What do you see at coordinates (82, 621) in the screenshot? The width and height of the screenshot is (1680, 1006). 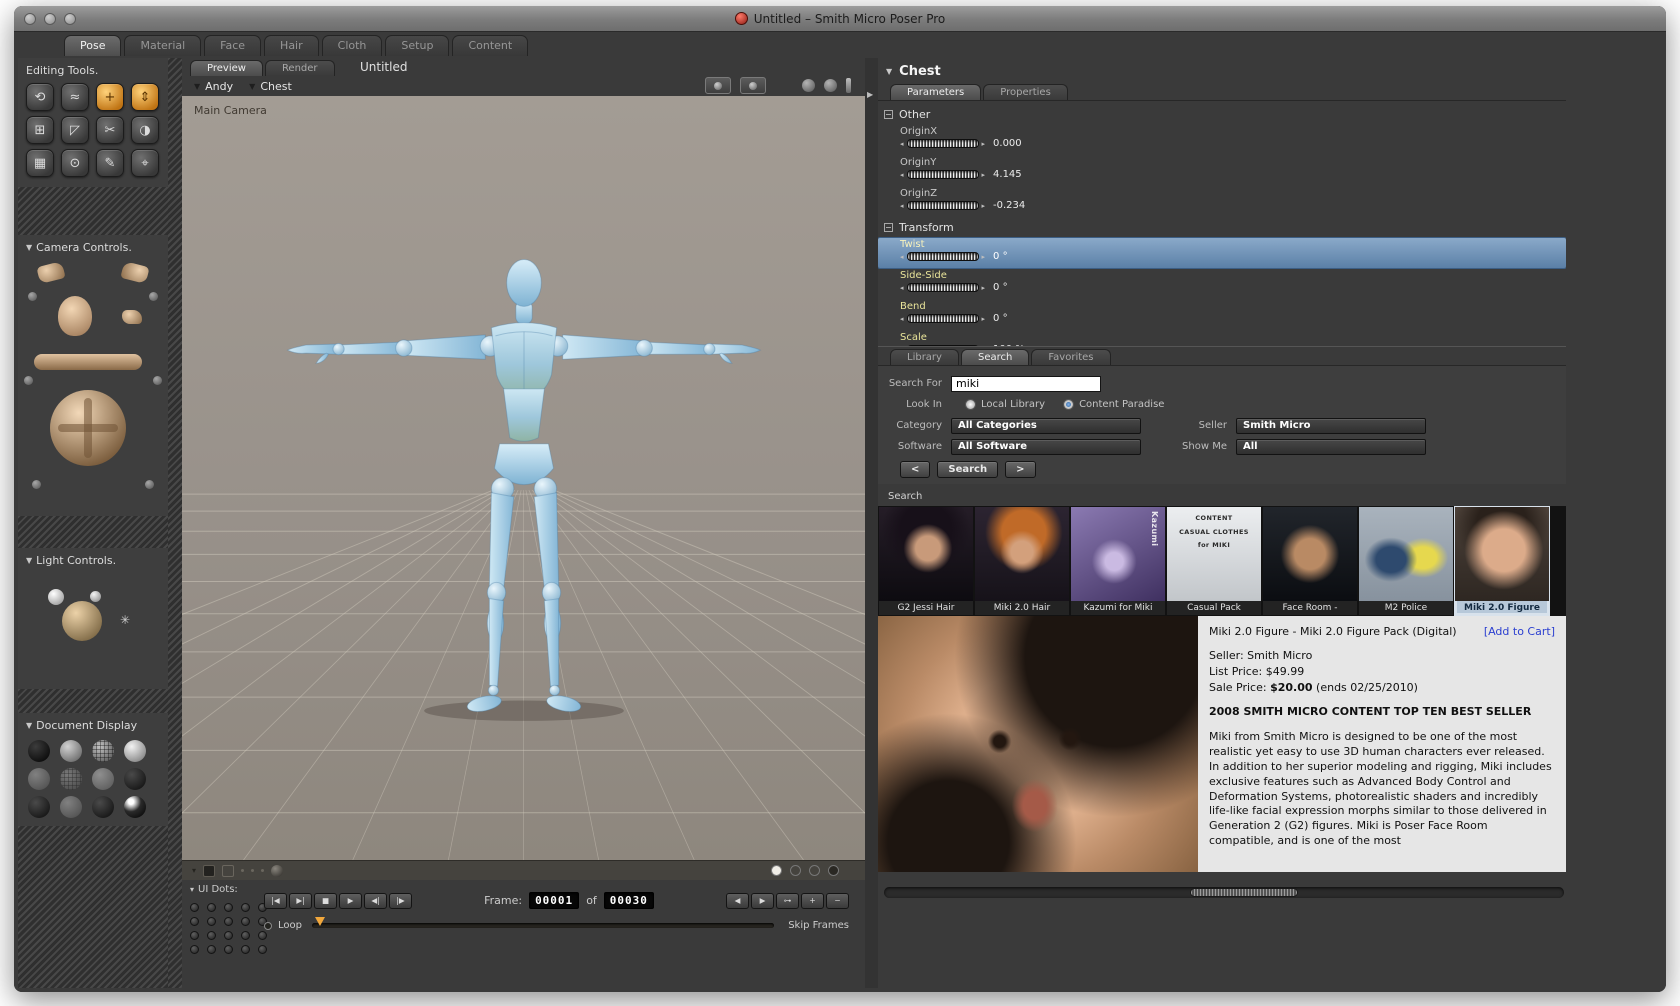 I see `light-trackball-icon` at bounding box center [82, 621].